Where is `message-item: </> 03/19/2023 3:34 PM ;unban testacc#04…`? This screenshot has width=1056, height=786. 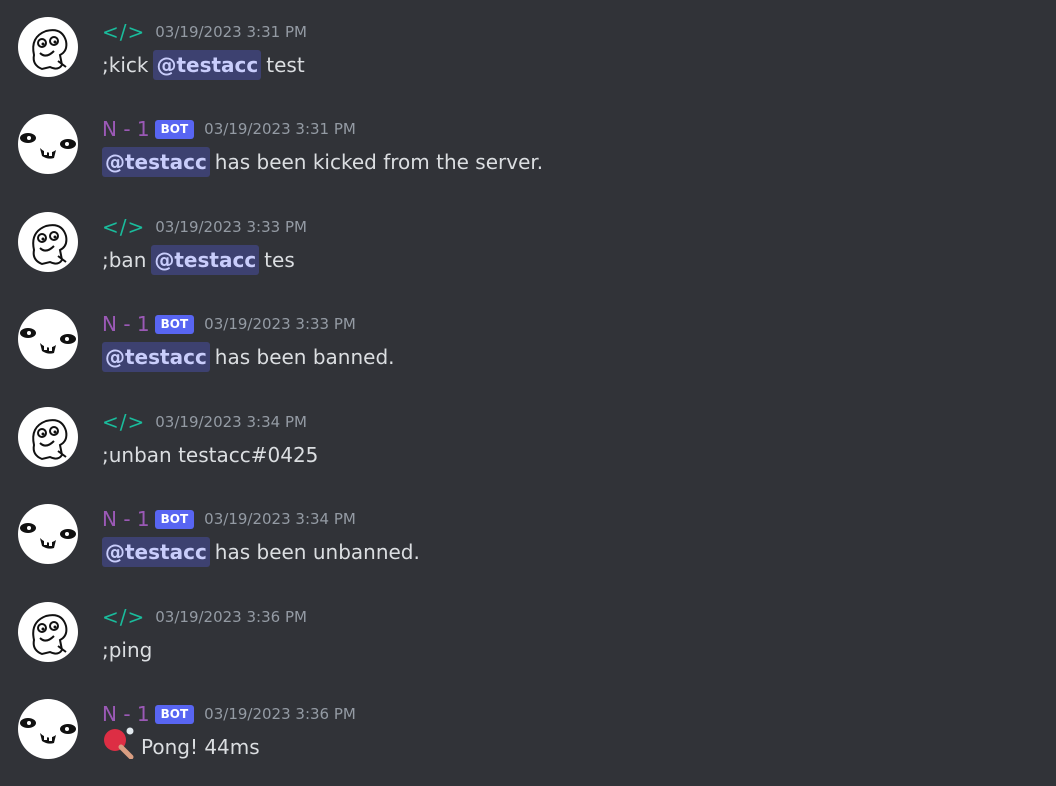 message-item: </> 03/19/2023 3:34 PM ;unban testacc#04… is located at coordinates (528, 447).